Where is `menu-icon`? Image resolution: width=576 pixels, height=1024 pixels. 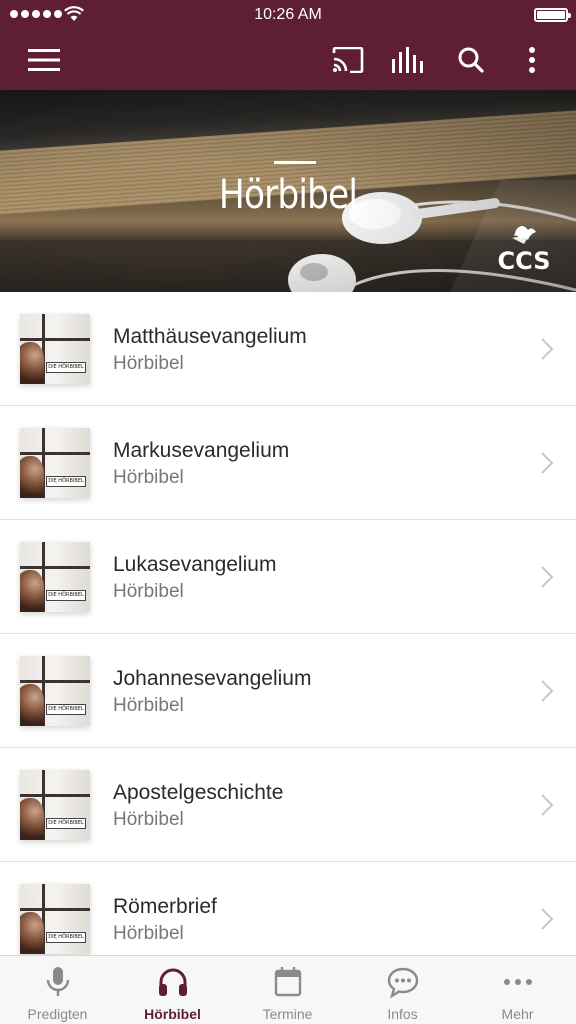
menu-icon is located at coordinates (44, 60).